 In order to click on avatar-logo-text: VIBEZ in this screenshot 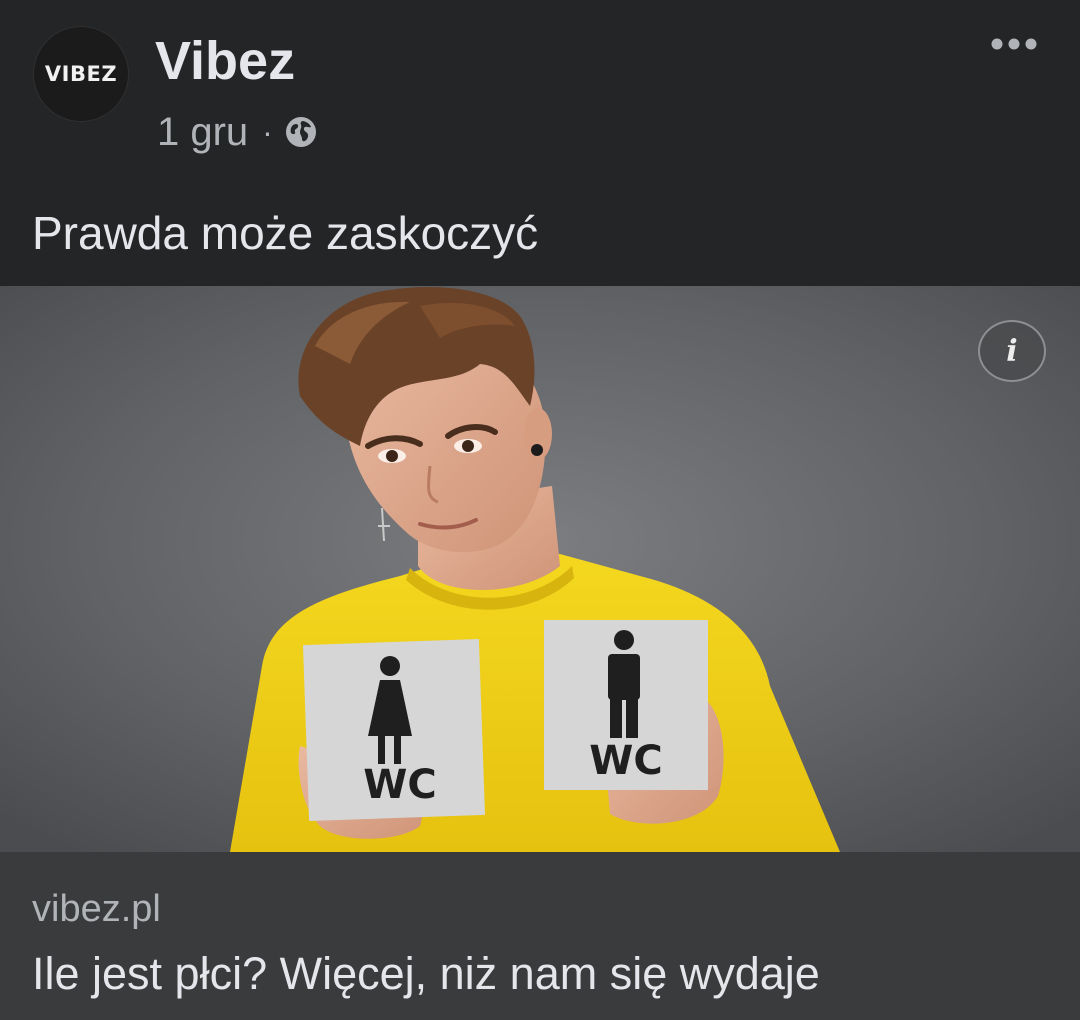, I will do `click(81, 74)`.